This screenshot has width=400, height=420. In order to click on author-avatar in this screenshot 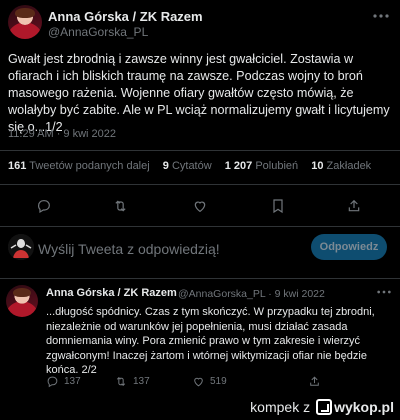, I will do `click(25, 22)`.